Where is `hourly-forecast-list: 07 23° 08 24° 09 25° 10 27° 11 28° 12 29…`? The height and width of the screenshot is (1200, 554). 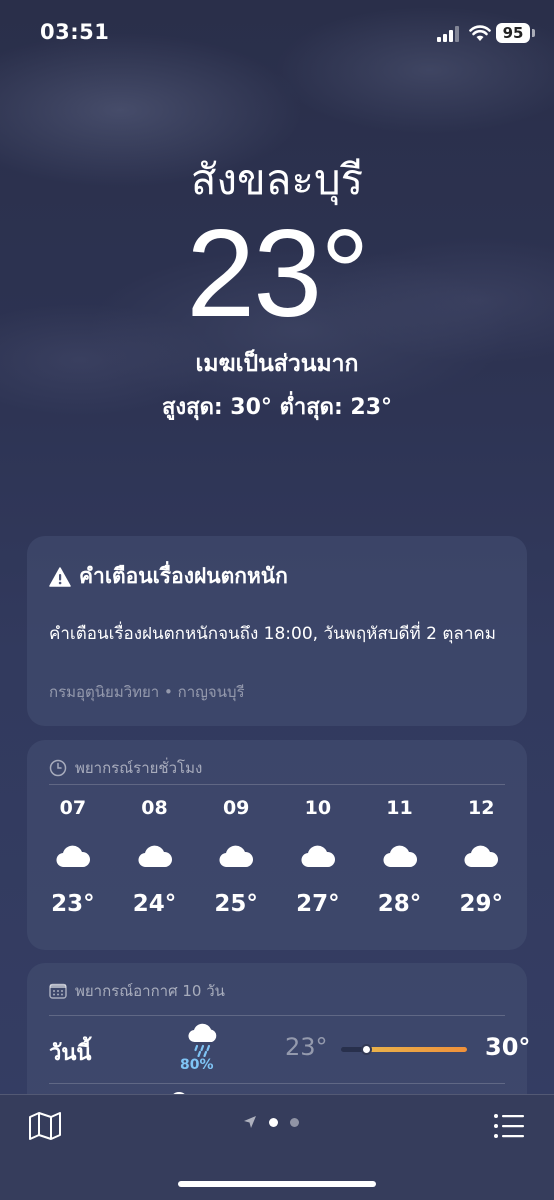
hourly-forecast-list: 07 23° 08 24° 09 25° 10 27° 11 28° 12 29… is located at coordinates (277, 857).